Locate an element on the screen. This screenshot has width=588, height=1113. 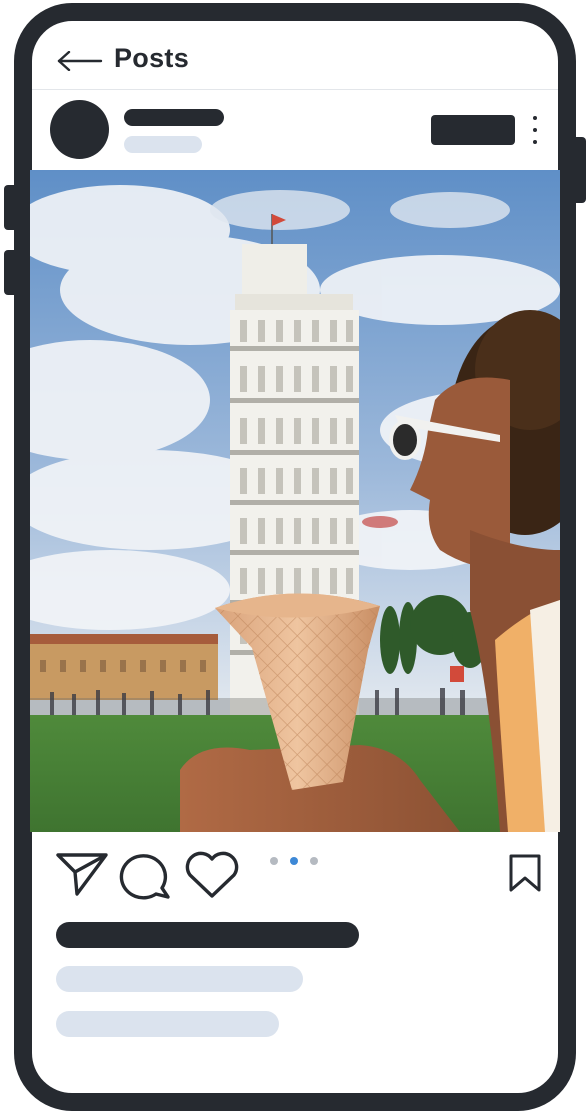
send-icon is located at coordinates (82, 874).